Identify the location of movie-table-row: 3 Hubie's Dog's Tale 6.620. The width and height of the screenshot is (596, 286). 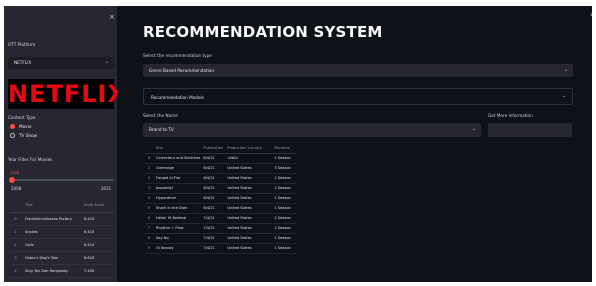
(62, 258).